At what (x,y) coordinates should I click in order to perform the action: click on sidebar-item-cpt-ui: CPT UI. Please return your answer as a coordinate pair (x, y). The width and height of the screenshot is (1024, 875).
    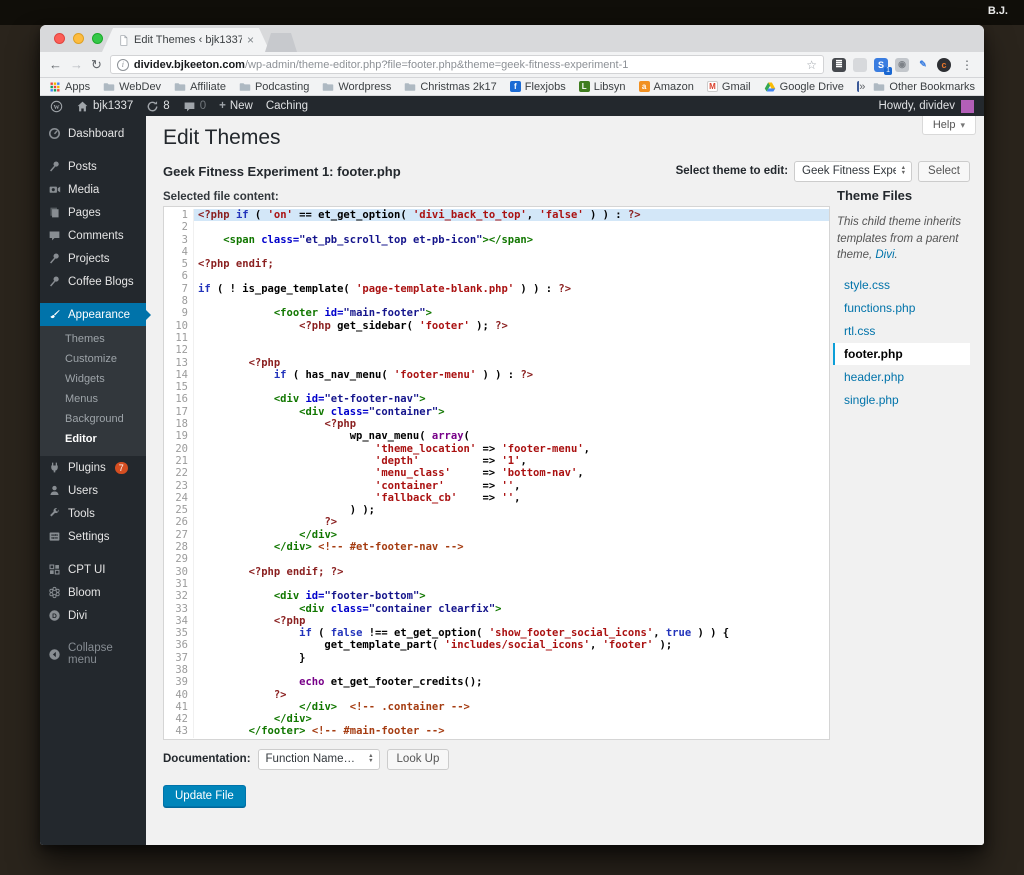
    Looking at the image, I should click on (93, 569).